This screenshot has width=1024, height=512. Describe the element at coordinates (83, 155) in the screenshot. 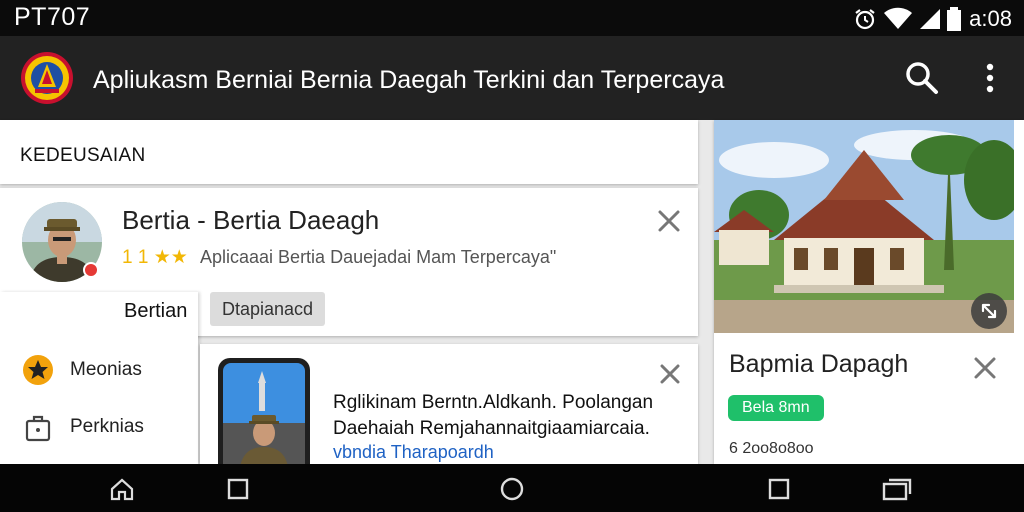

I see `section-title: KEDEUSAIAN` at that location.